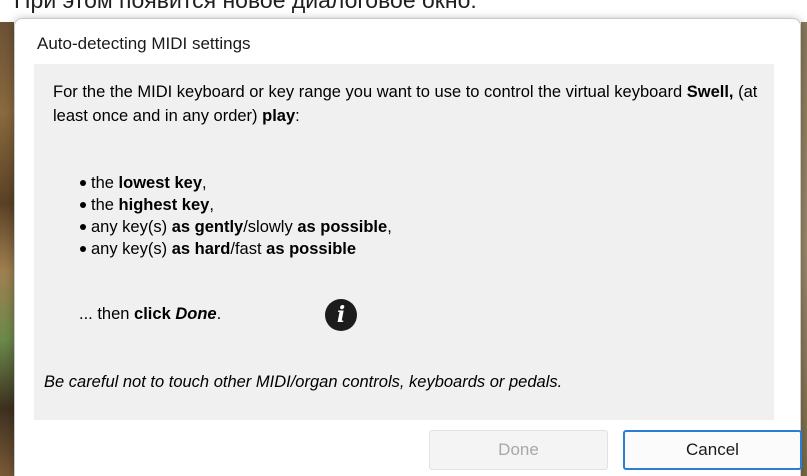 Image resolution: width=807 pixels, height=476 pixels. What do you see at coordinates (219, 314) in the screenshot?
I see `then-period: .` at bounding box center [219, 314].